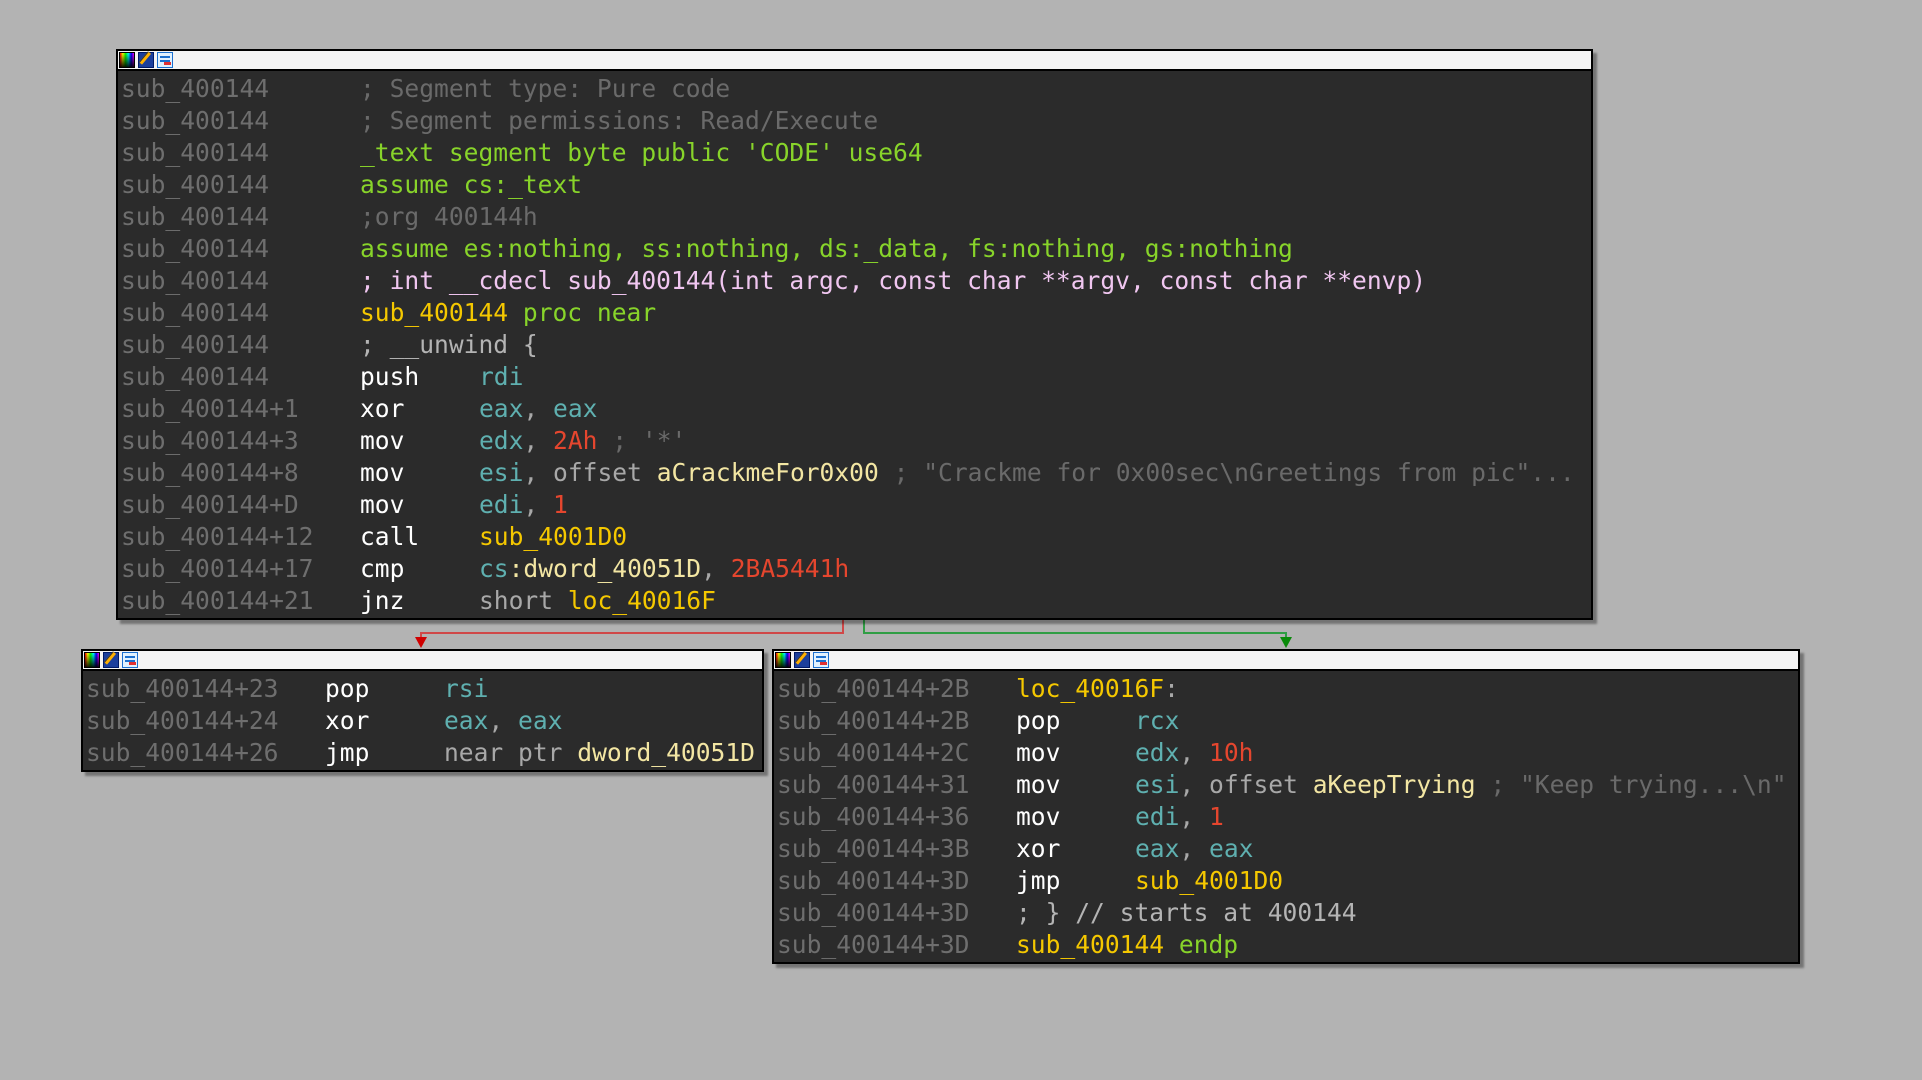 This screenshot has height=1080, width=1922. What do you see at coordinates (240, 601) in the screenshot?
I see `address: sub_400144+21` at bounding box center [240, 601].